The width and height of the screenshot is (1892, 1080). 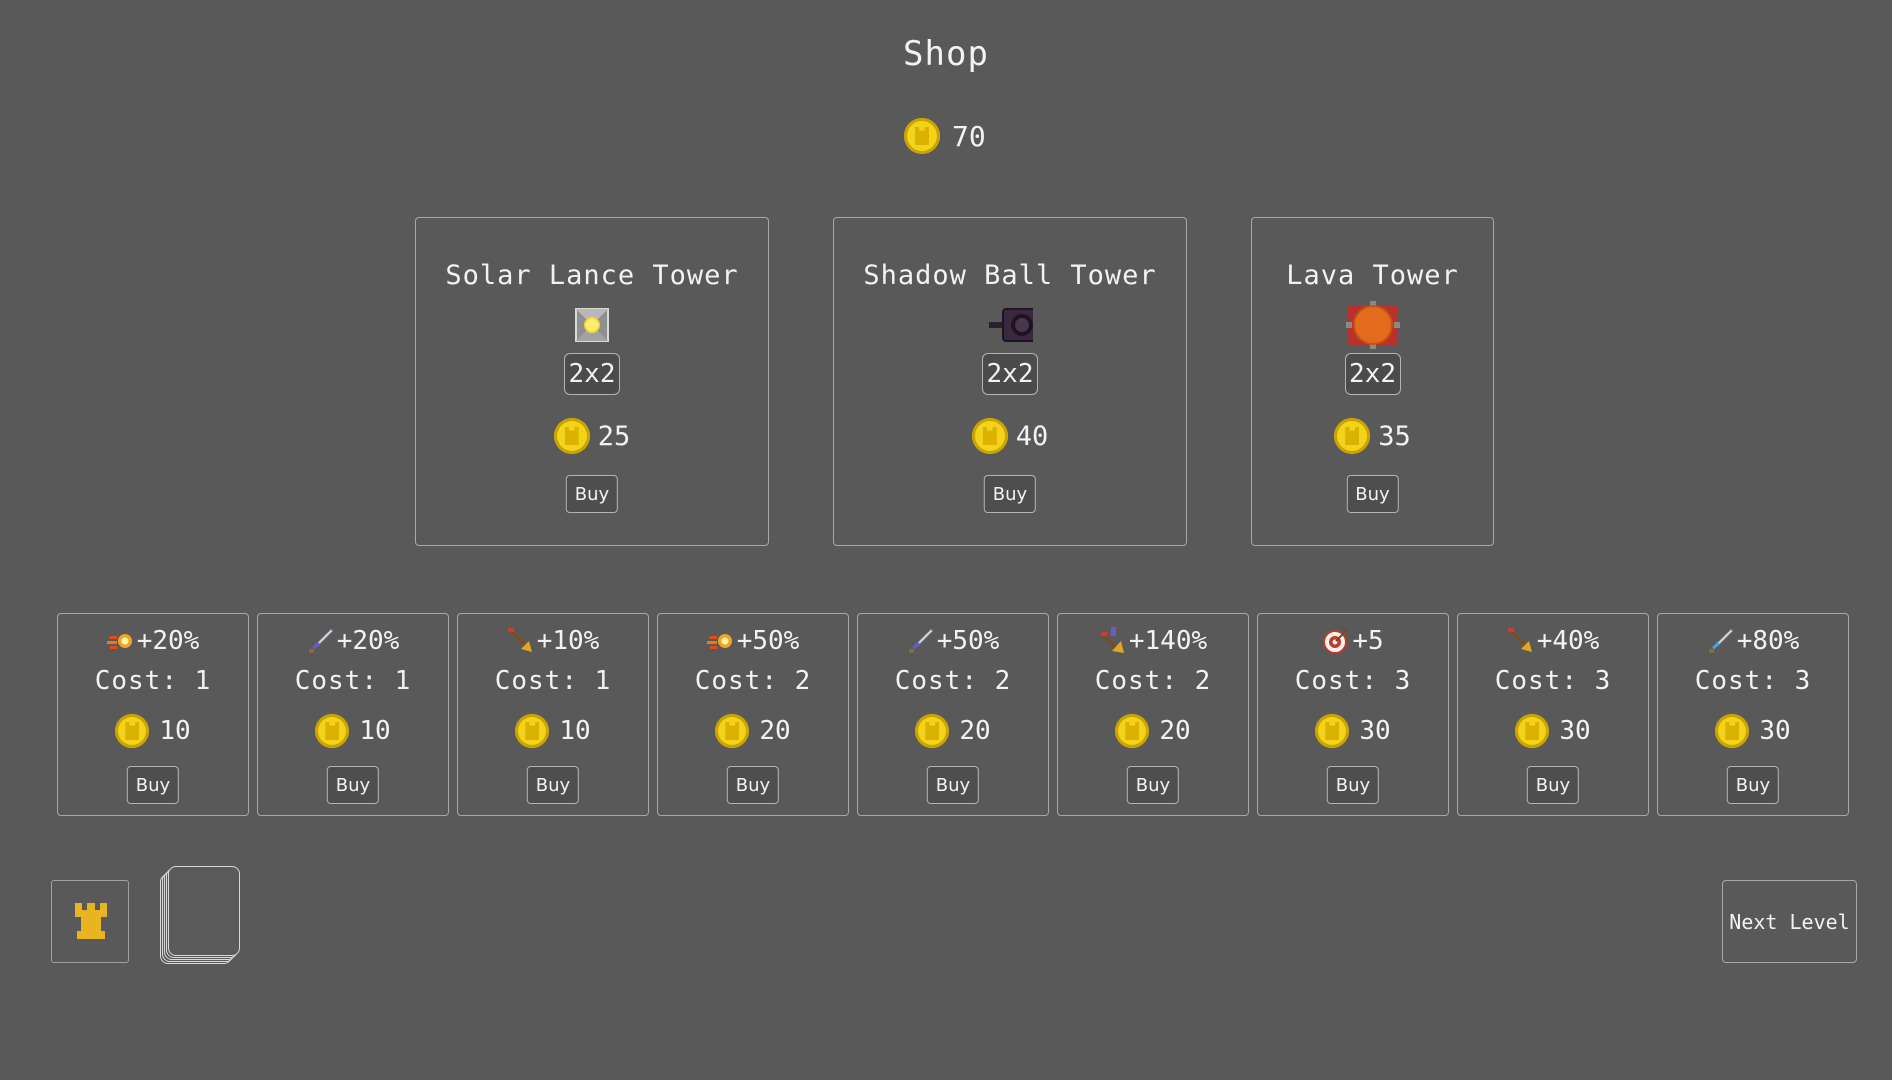 I want to click on upgrade-card: +10% Cost: 1 10 Buy, so click(x=553, y=714).